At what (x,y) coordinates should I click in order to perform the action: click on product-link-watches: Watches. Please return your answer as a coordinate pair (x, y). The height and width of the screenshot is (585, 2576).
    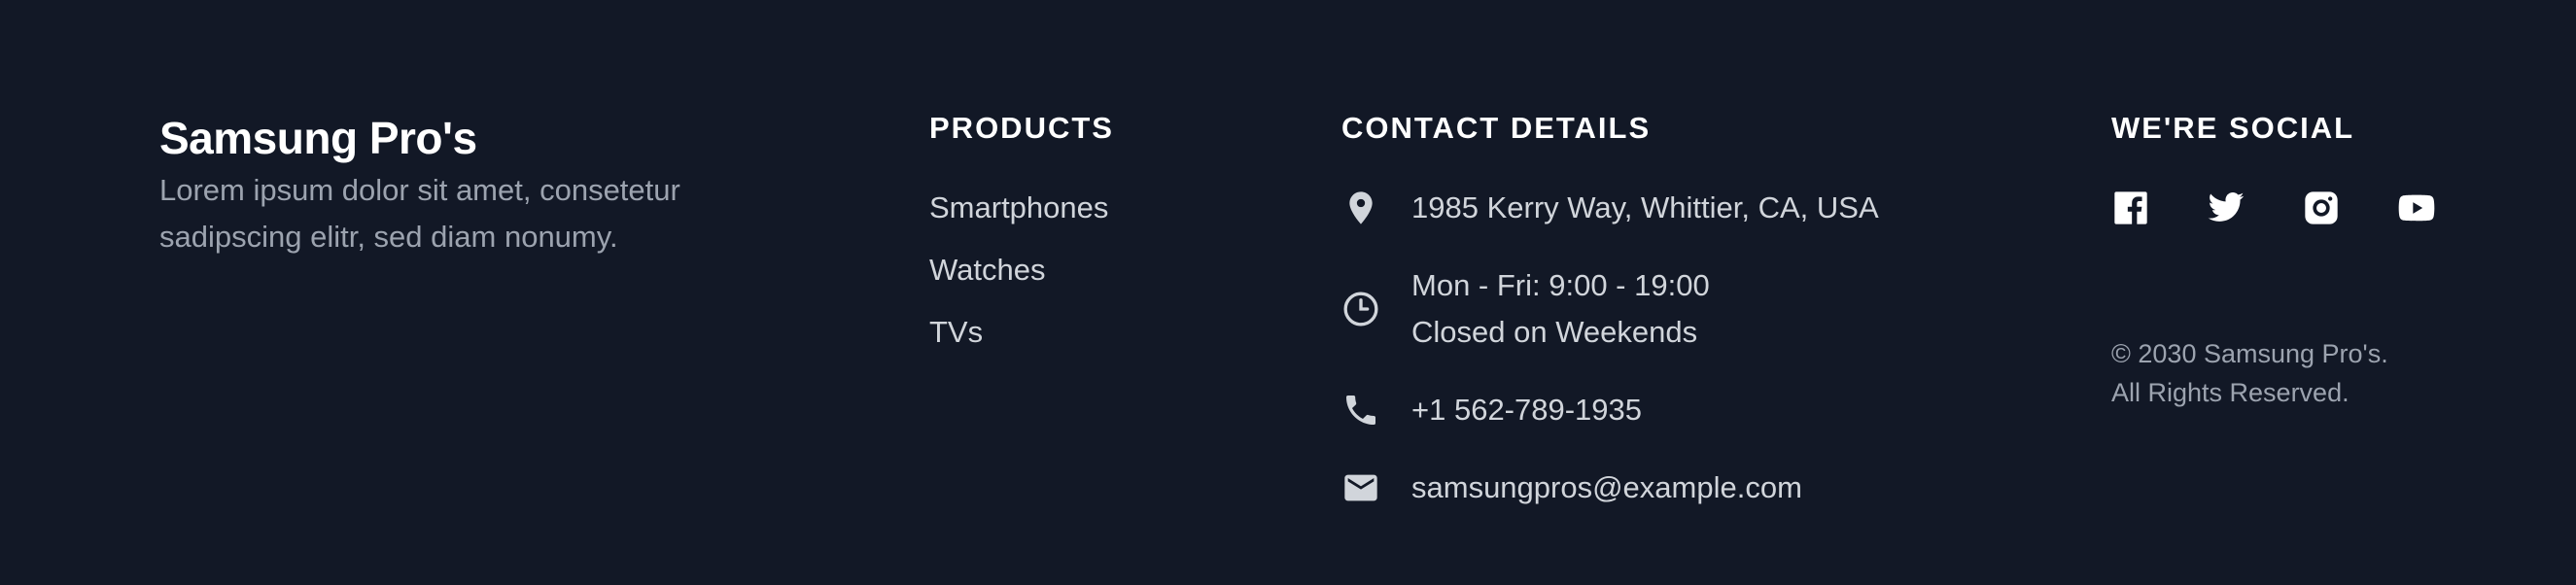
    Looking at the image, I should click on (1094, 270).